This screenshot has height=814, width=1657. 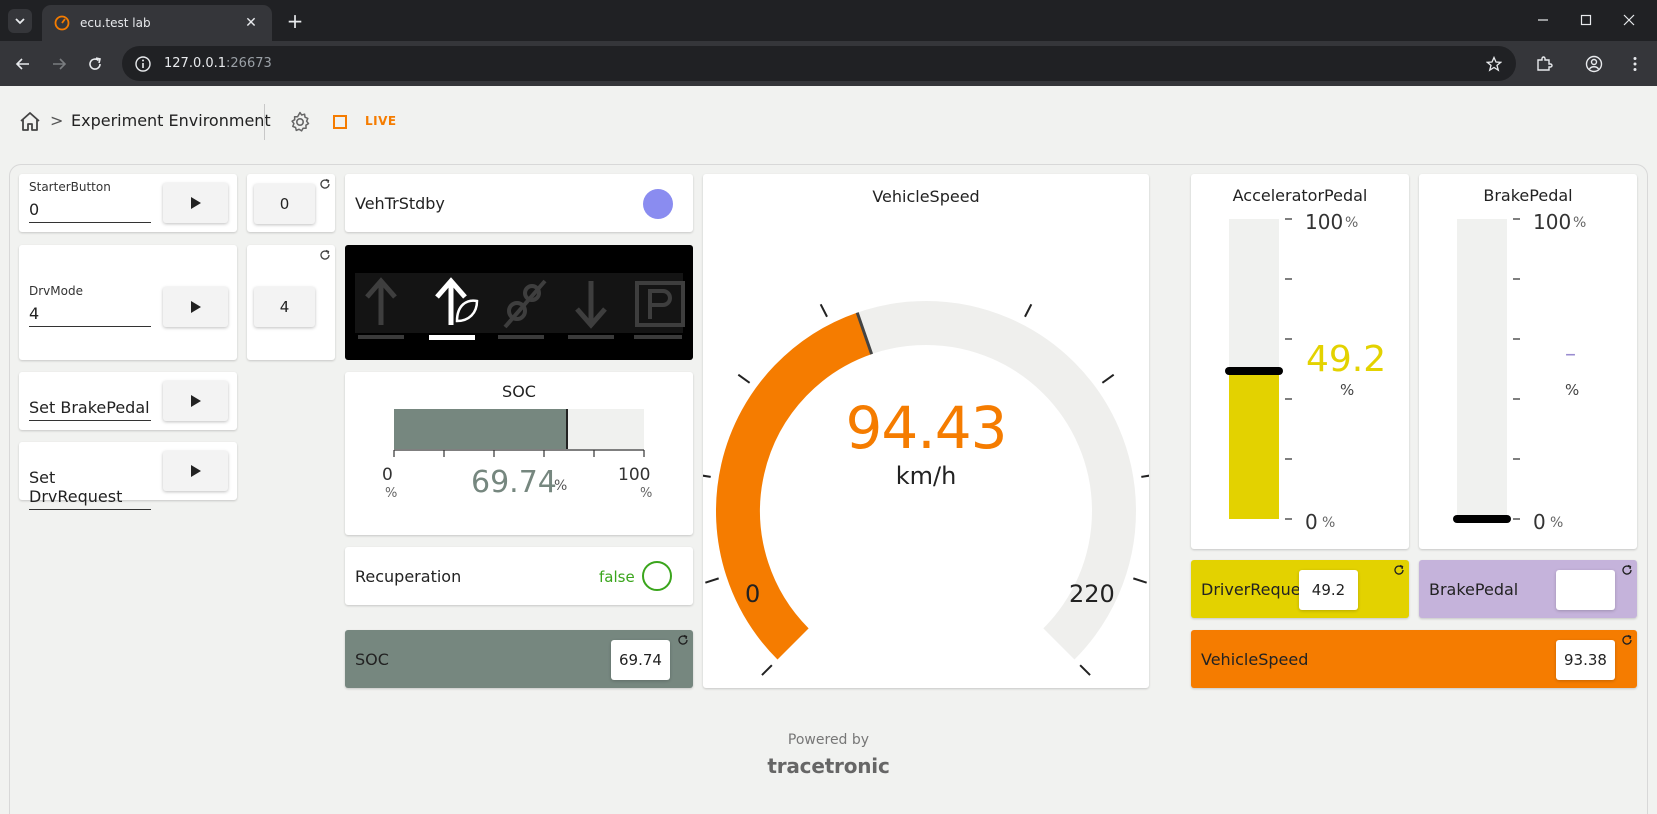 What do you see at coordinates (828, 740) in the screenshot?
I see `powered-by-label: Powered by` at bounding box center [828, 740].